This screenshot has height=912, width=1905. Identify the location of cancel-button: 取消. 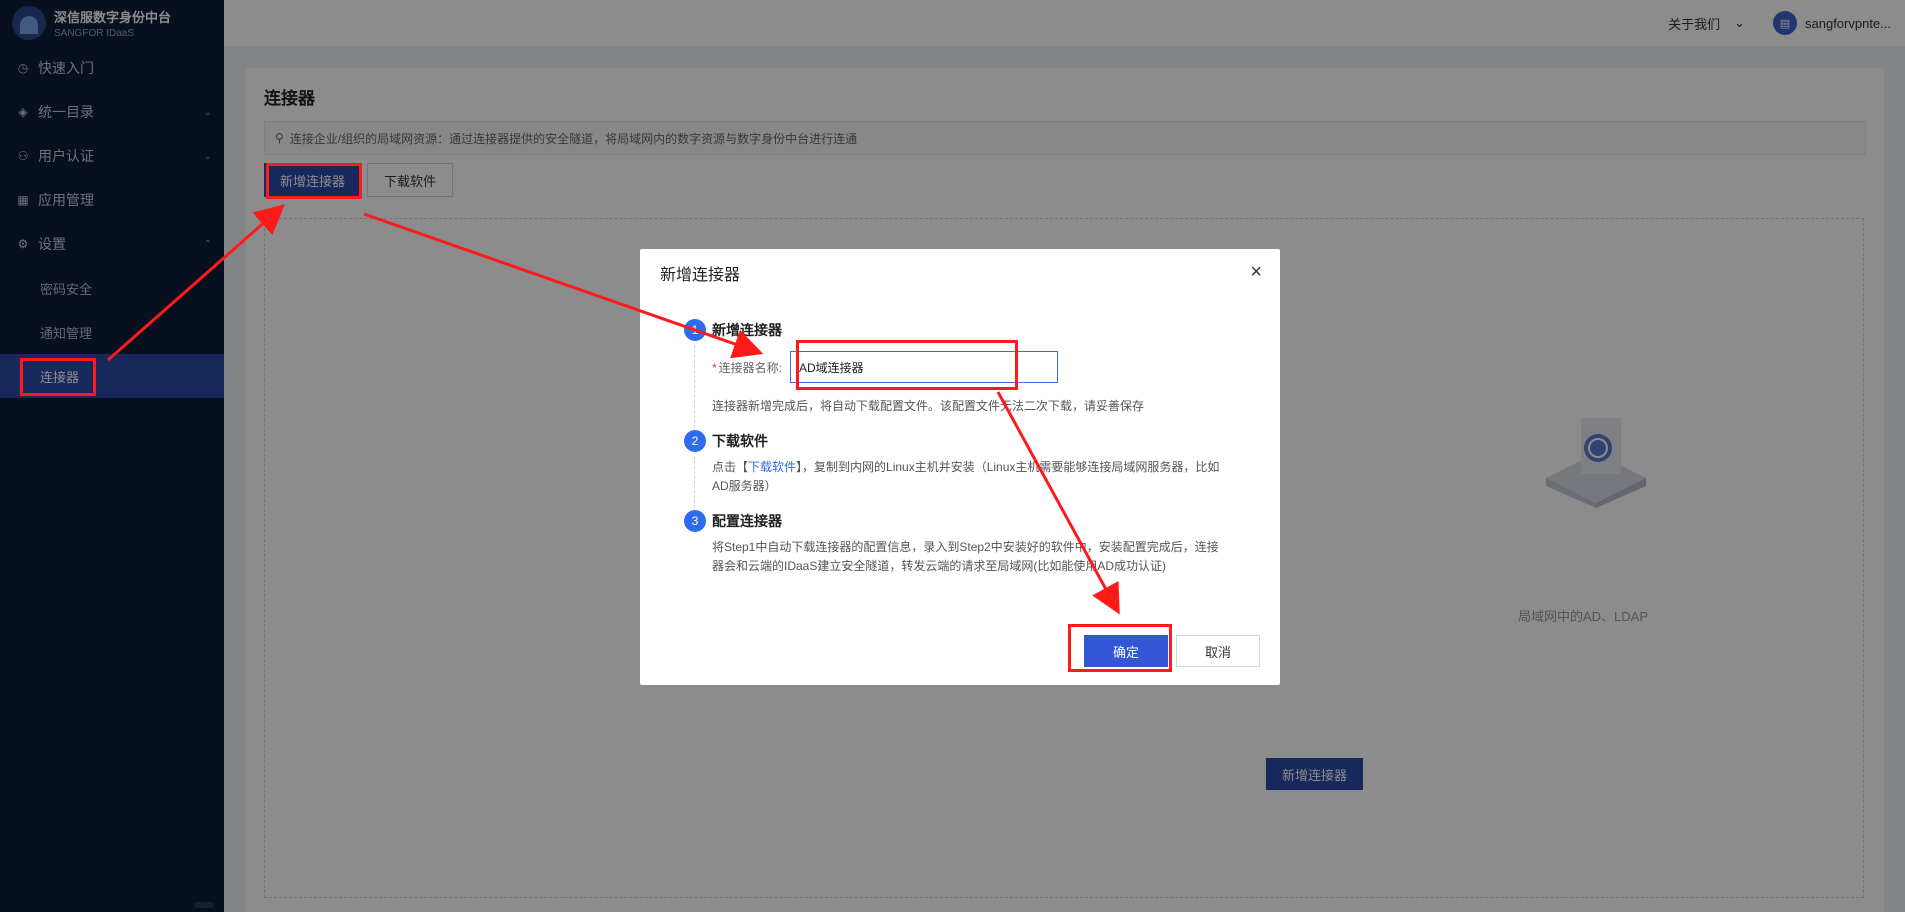
(1218, 651).